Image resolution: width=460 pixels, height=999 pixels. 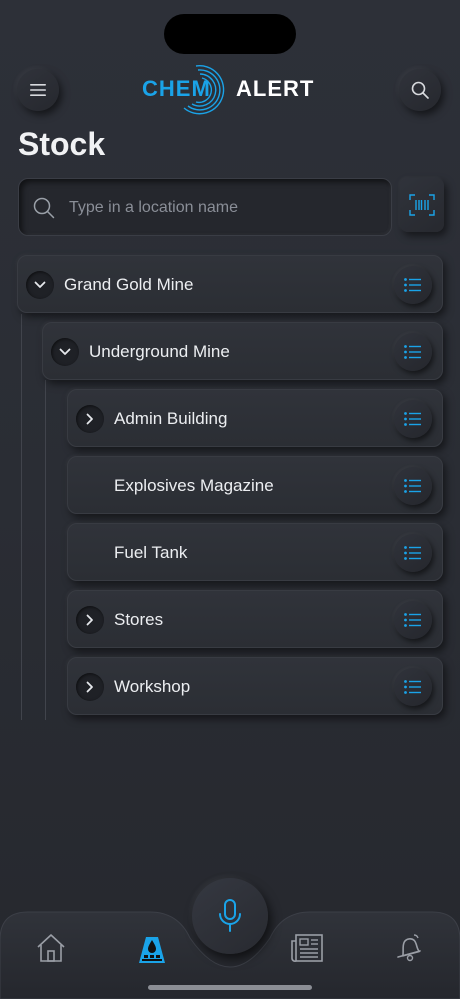 What do you see at coordinates (159, 351) in the screenshot?
I see `tree-node-label: Underground Mine` at bounding box center [159, 351].